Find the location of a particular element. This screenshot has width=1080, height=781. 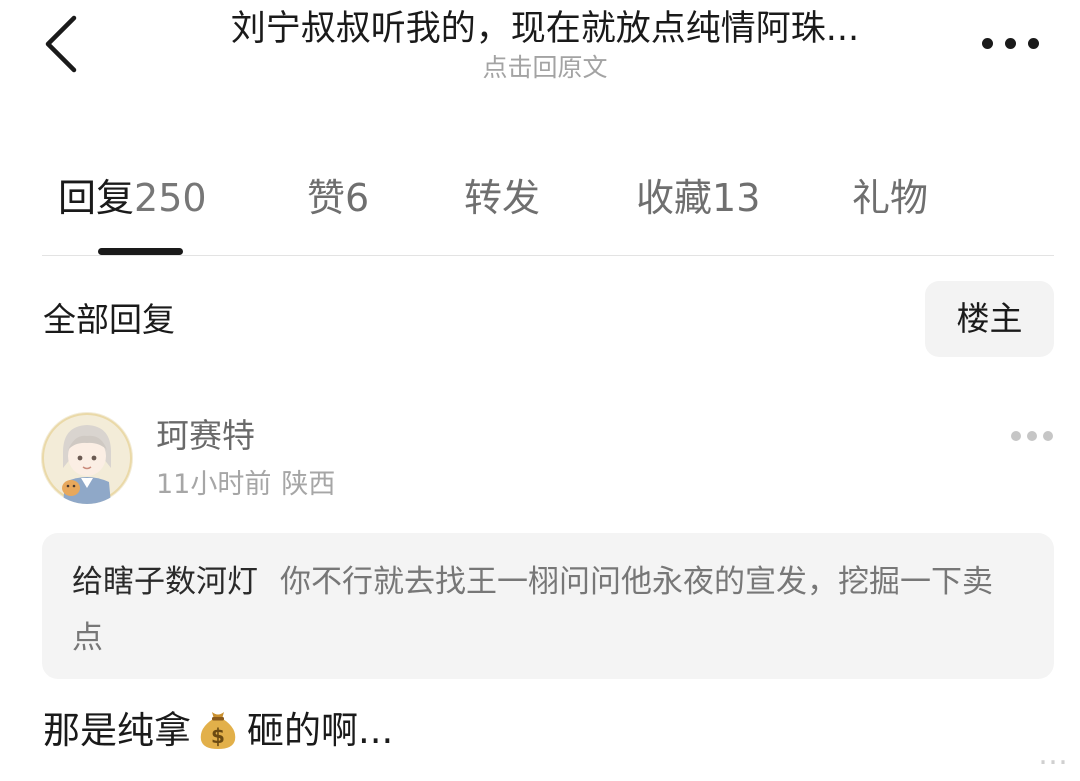

all-replies-label: 全部回复 is located at coordinates (109, 320).